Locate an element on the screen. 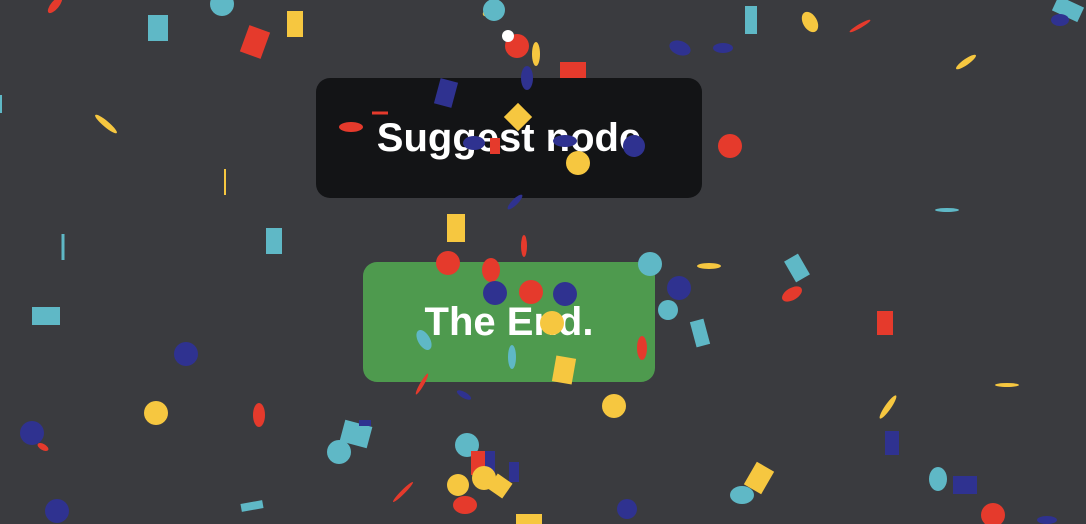  suggest-node-label: Suggest node is located at coordinates (509, 137).